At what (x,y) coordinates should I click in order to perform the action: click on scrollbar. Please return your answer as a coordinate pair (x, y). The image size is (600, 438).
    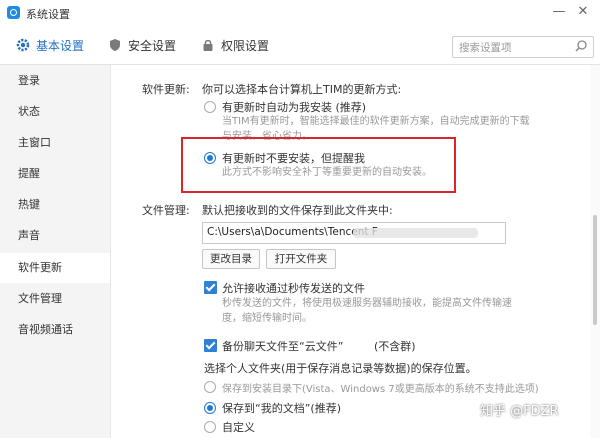
    Looking at the image, I should click on (595, 251).